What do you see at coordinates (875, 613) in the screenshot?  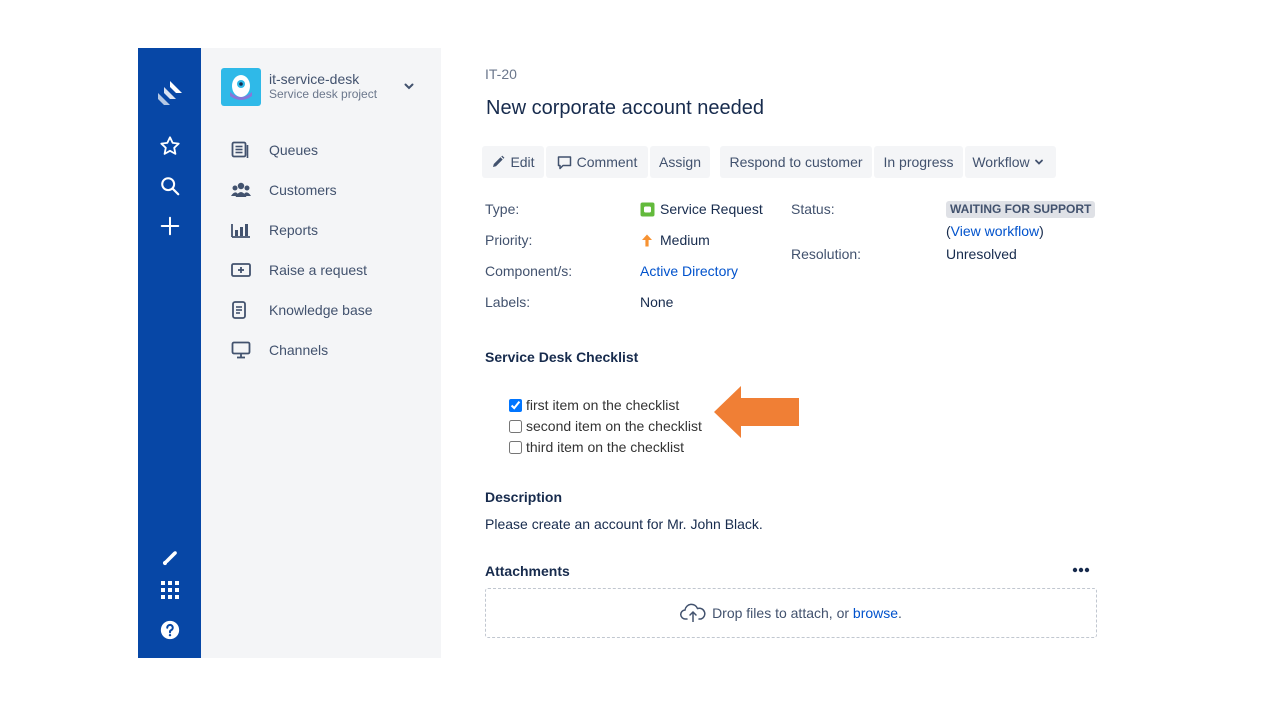 I see `browse-link: browse` at bounding box center [875, 613].